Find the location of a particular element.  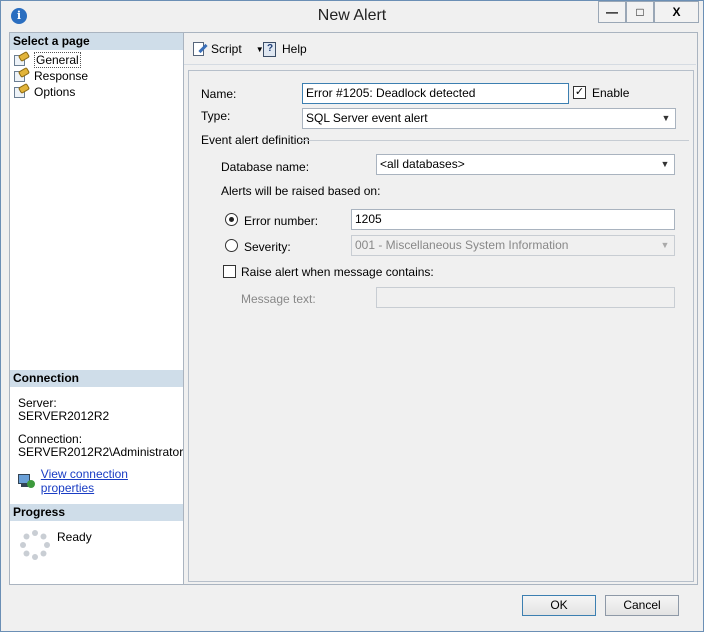

script-icon is located at coordinates (199, 49).